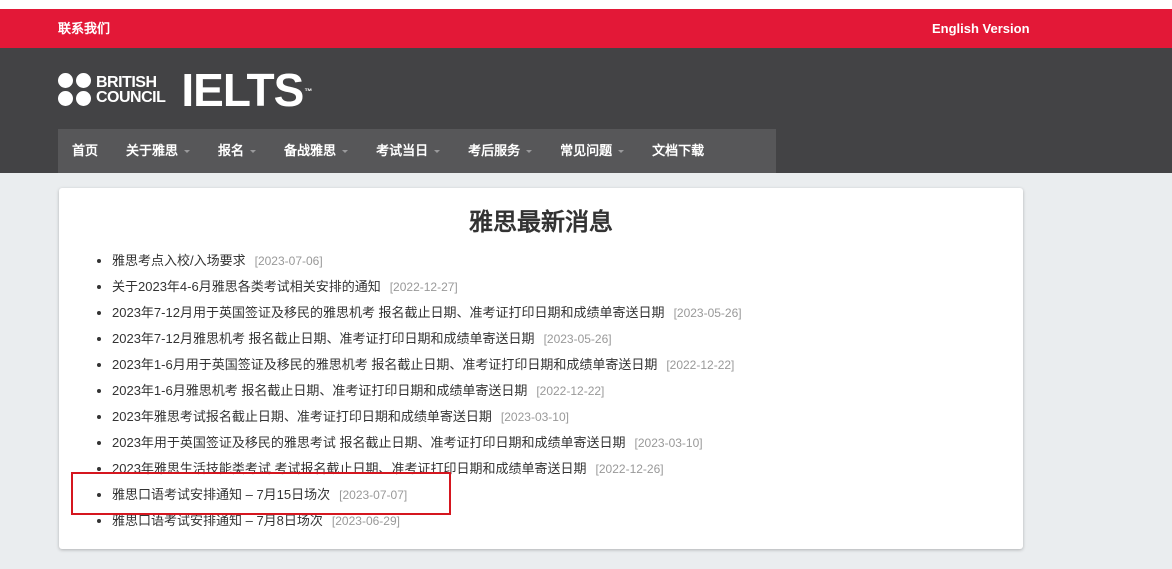  I want to click on news-link: 关于2023年4-6月雅思各类考试相关安排的通知, so click(246, 286).